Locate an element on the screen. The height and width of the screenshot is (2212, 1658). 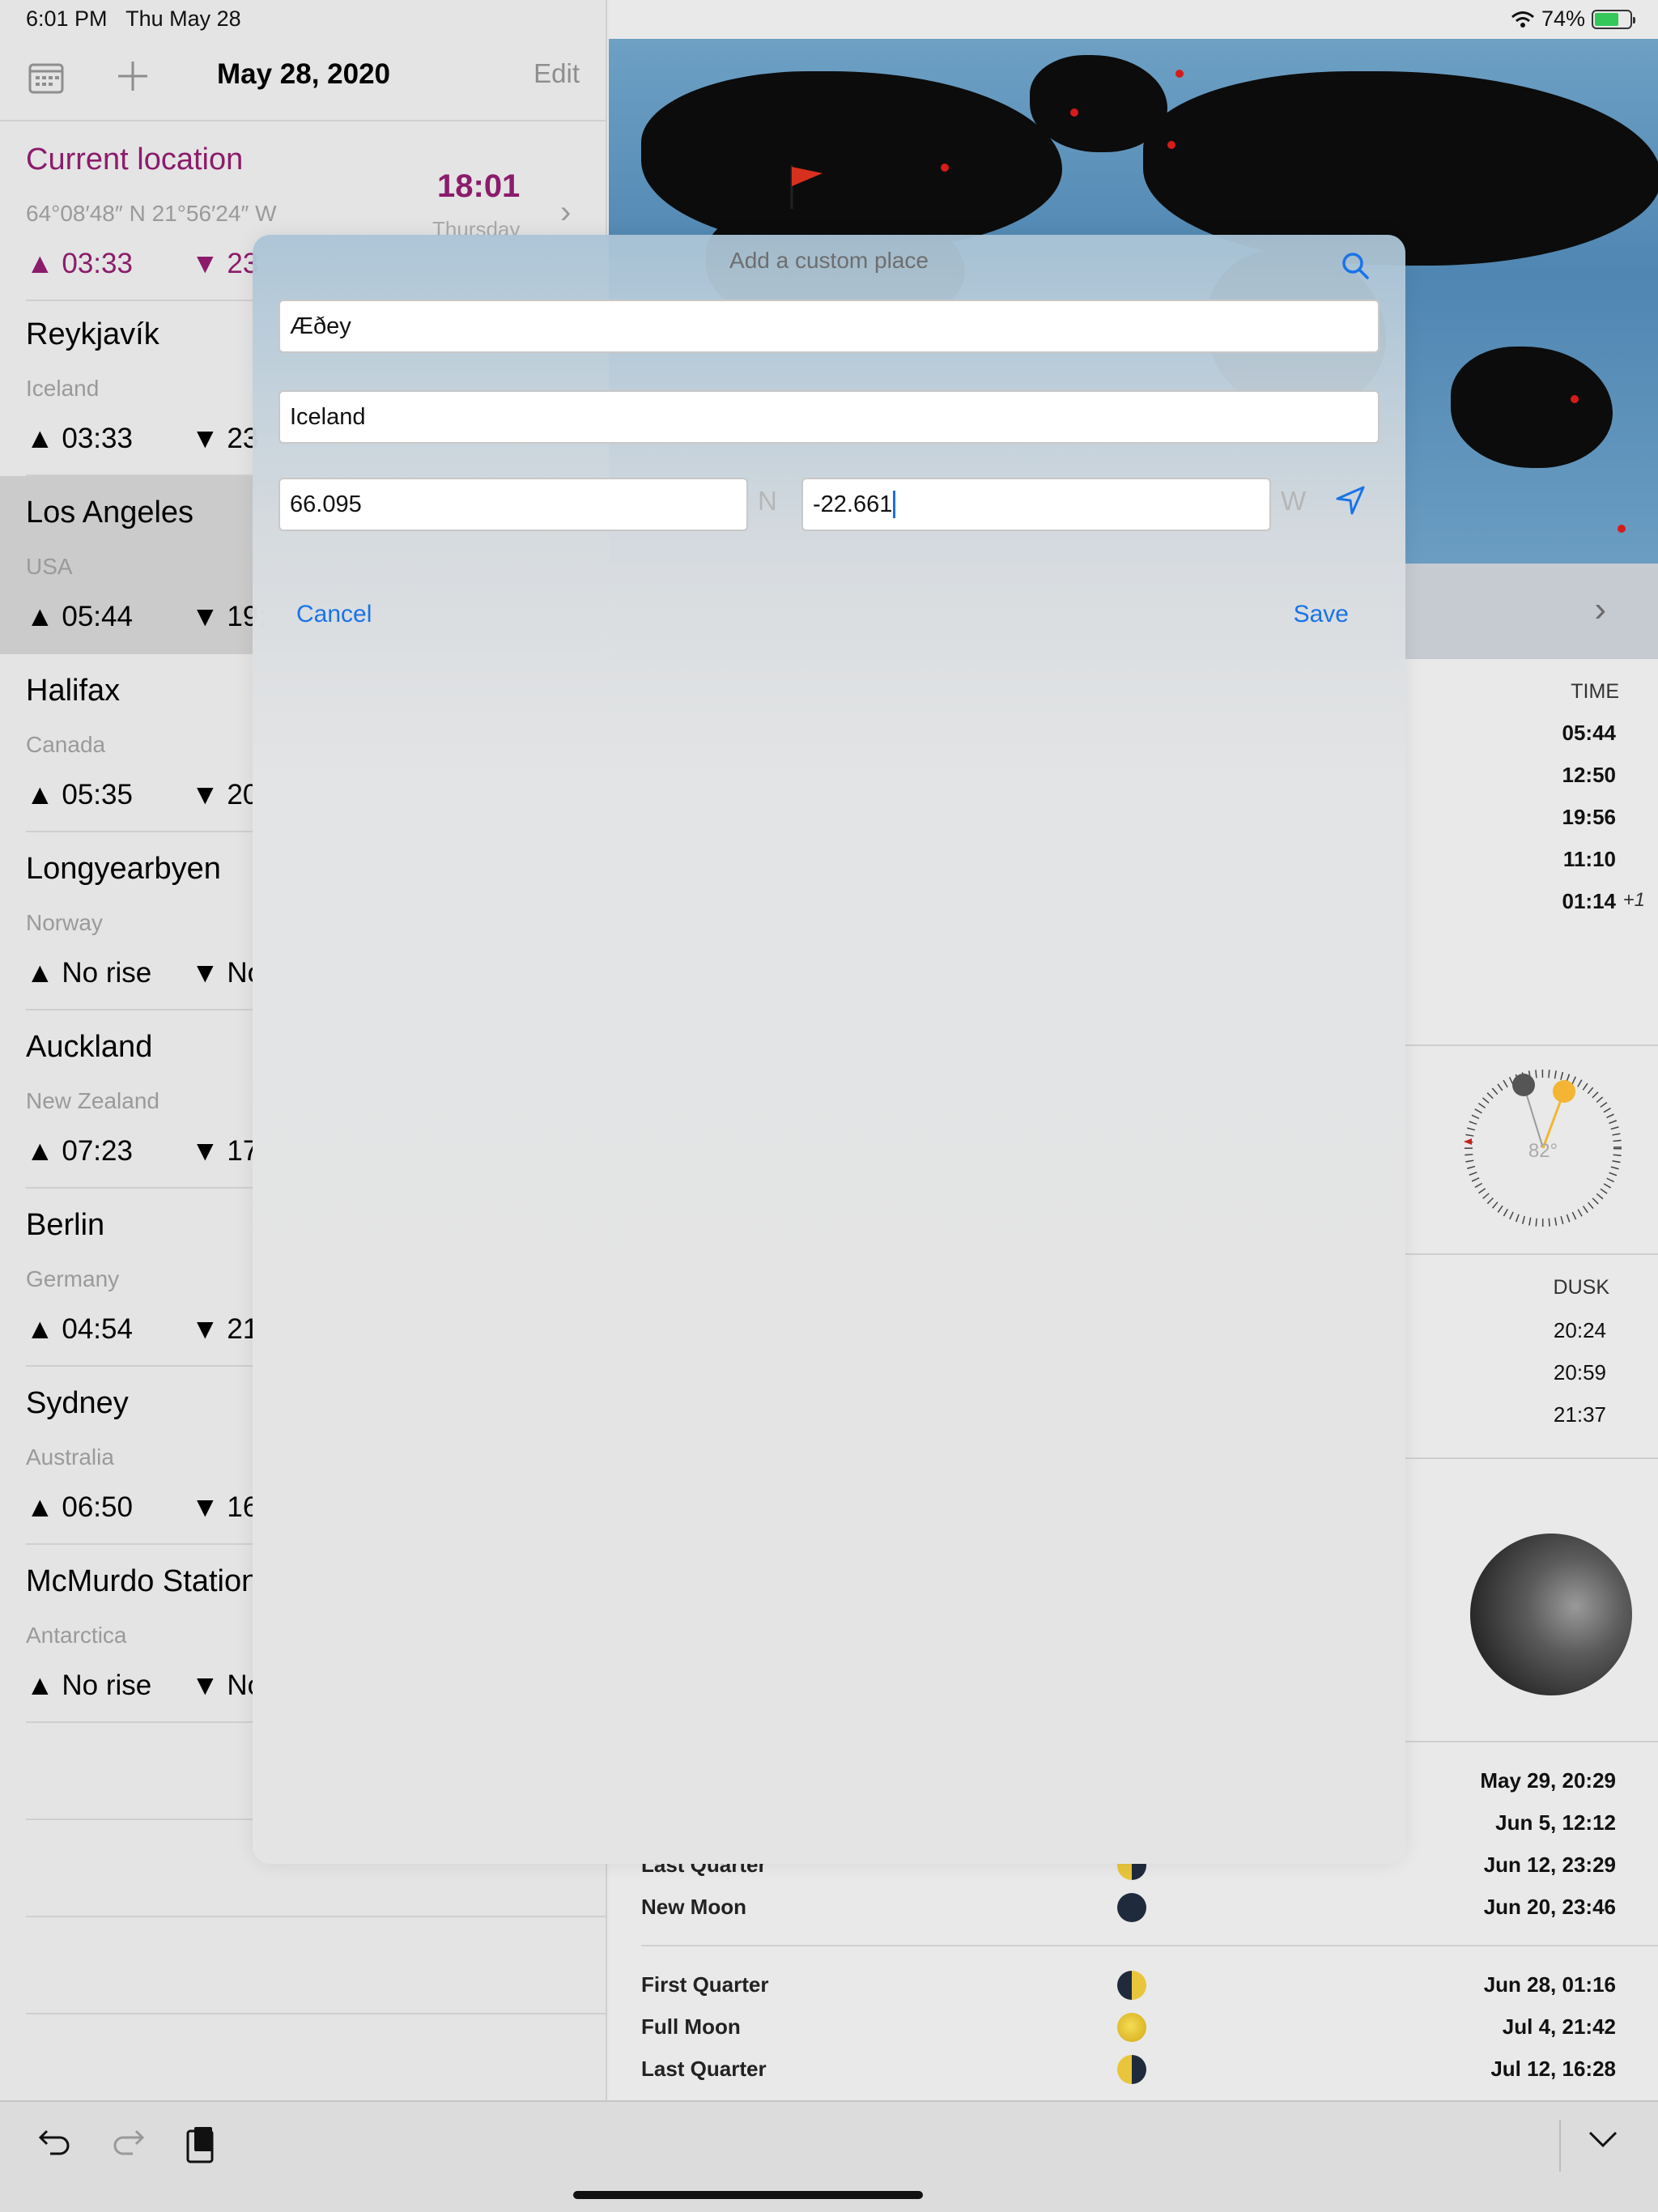
dusk-column-header: DUSK is located at coordinates (1581, 1288).